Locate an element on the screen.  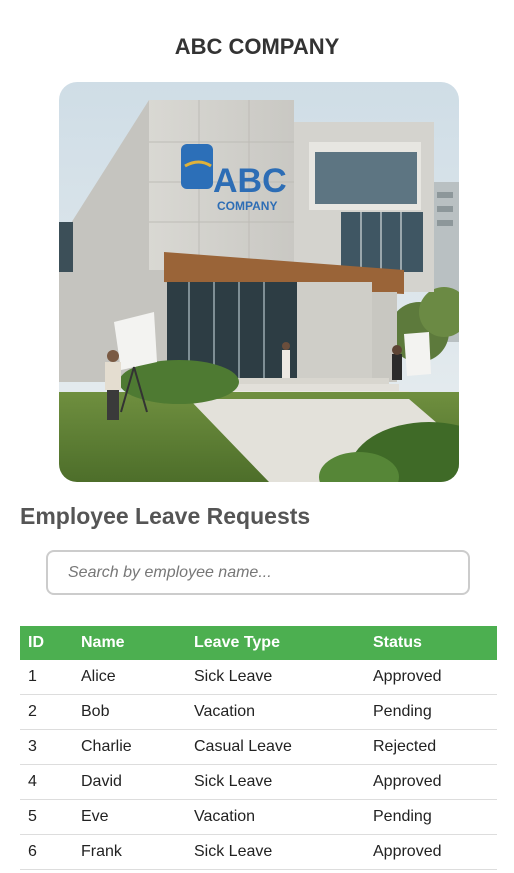
cell-name: Charlie is located at coordinates (129, 747).